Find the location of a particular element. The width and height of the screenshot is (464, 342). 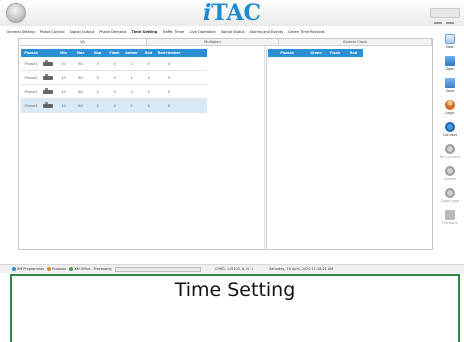

col-amber: Amber is located at coordinates (131, 53).